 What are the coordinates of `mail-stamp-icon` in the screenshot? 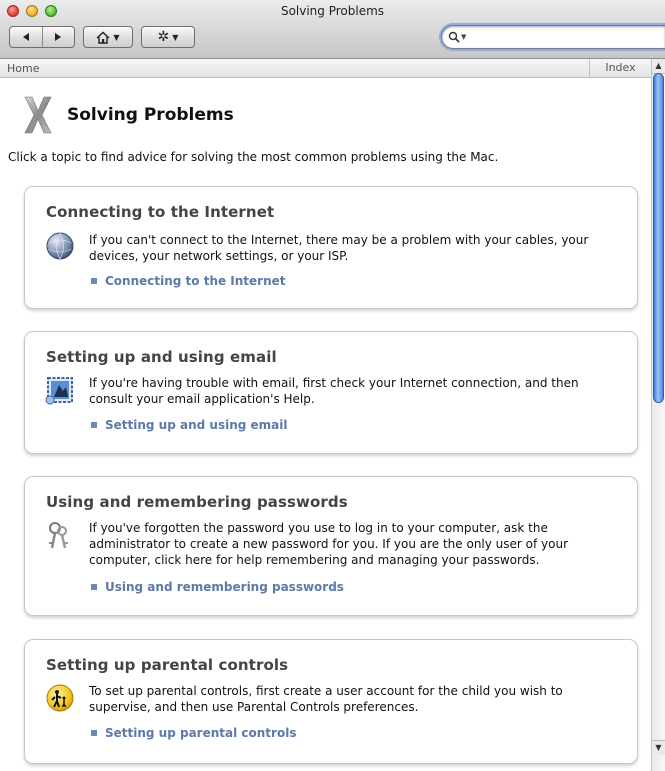 It's located at (59, 391).